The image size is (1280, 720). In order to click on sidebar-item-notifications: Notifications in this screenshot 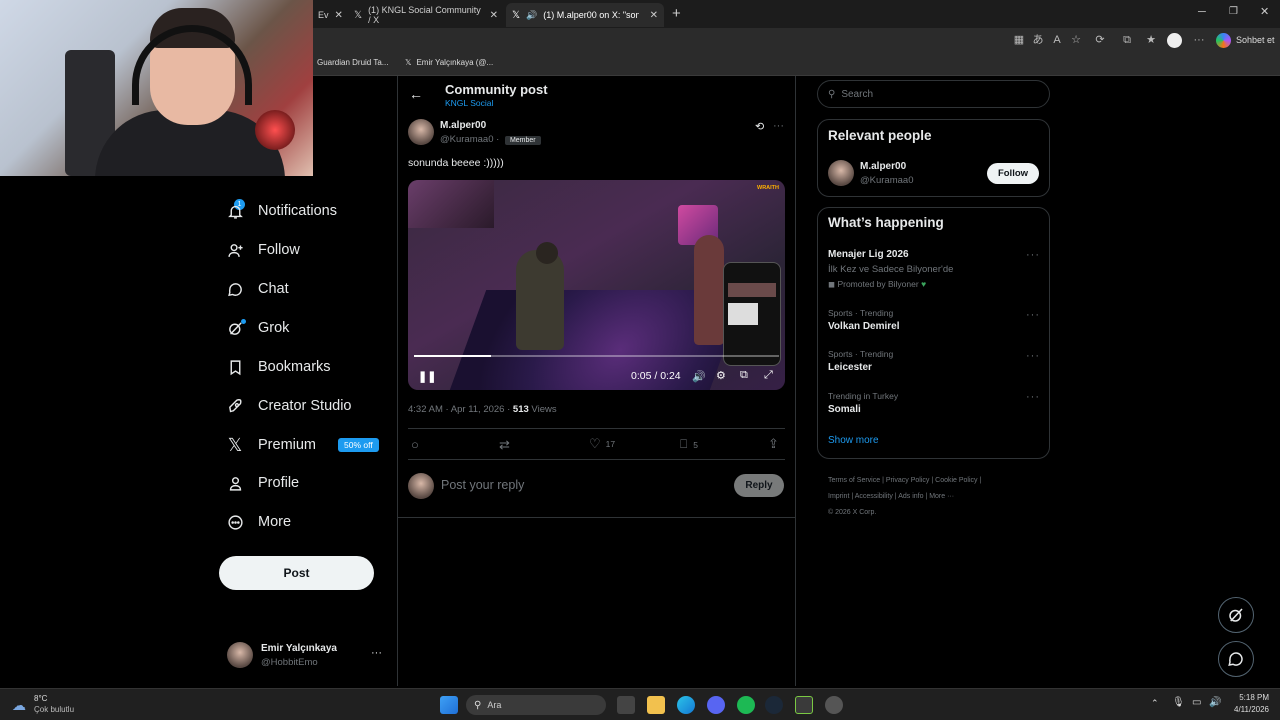, I will do `click(281, 211)`.